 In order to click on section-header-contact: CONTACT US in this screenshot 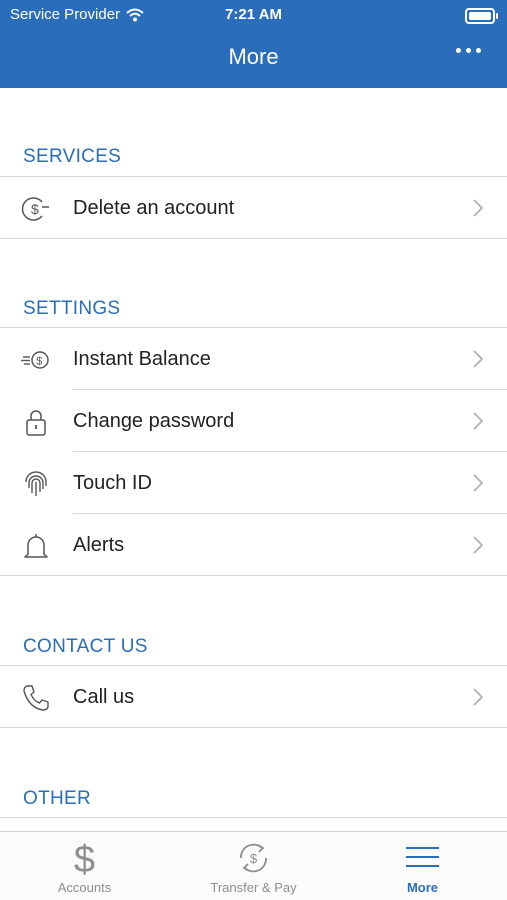, I will do `click(85, 646)`.